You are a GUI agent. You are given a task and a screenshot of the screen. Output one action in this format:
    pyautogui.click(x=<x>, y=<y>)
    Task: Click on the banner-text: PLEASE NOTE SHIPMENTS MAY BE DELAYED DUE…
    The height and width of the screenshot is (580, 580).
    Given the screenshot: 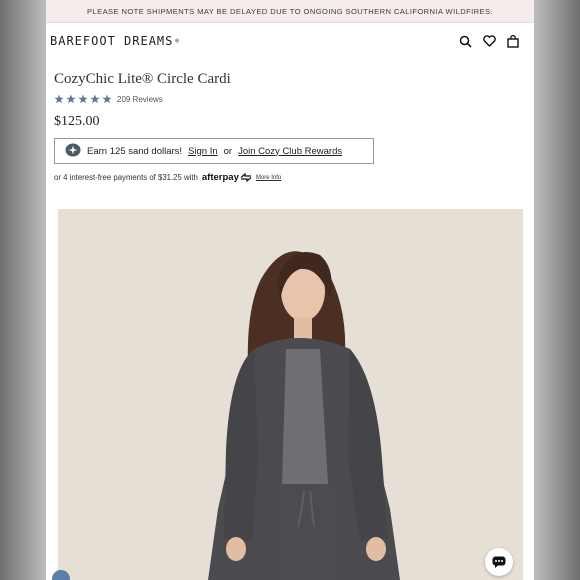 What is the action you would take?
    pyautogui.click(x=290, y=11)
    